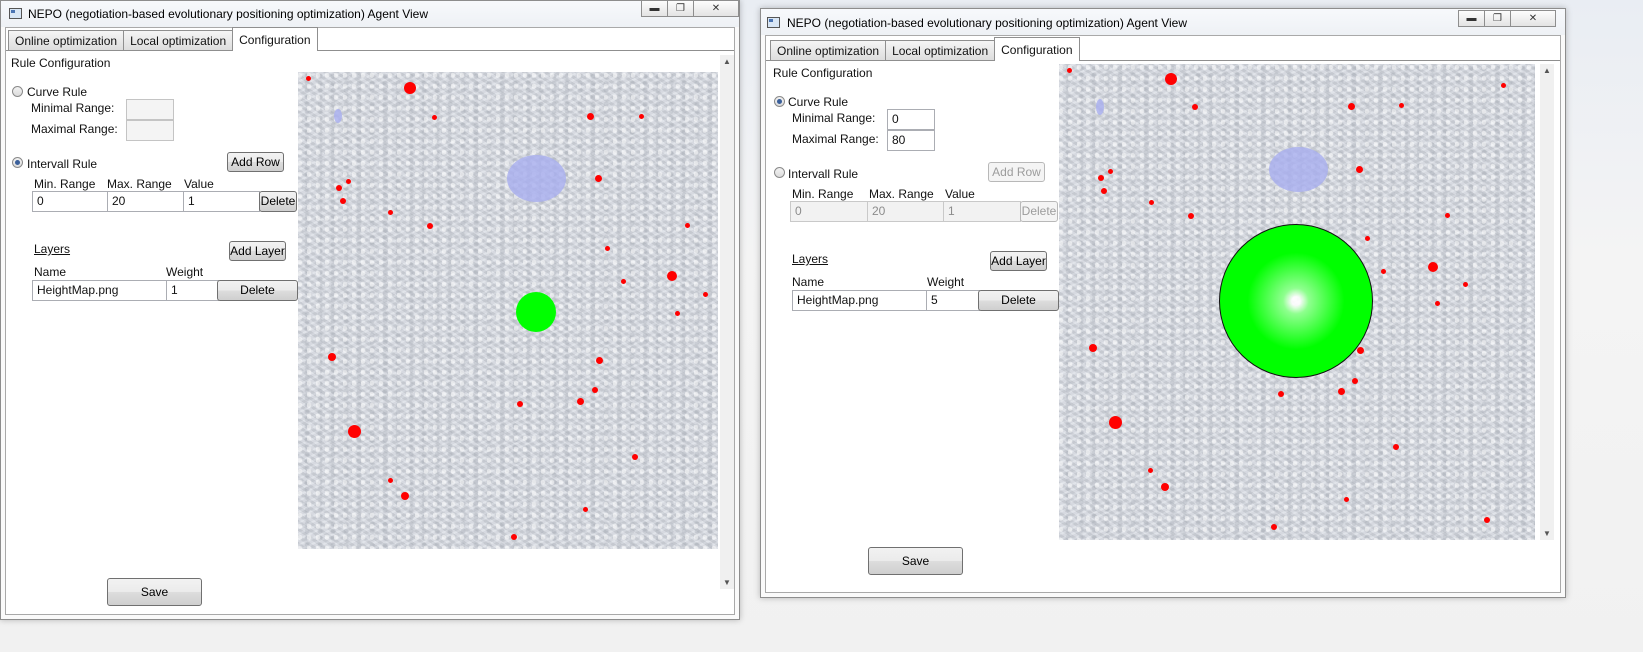 This screenshot has height=652, width=1643. What do you see at coordinates (834, 118) in the screenshot?
I see `minimal-range-label: Minimal Range:` at bounding box center [834, 118].